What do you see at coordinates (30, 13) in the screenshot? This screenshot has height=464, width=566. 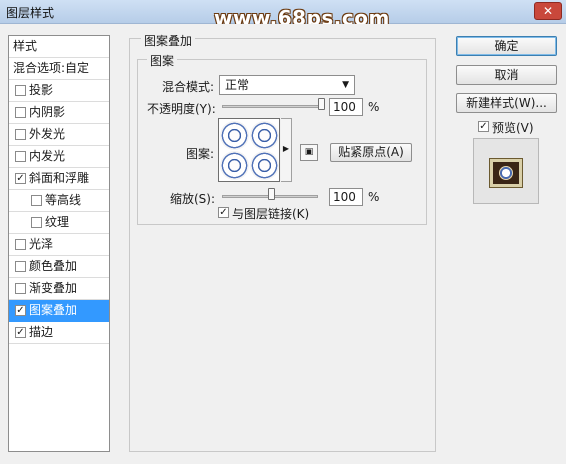 I see `window-title: 图层样式` at bounding box center [30, 13].